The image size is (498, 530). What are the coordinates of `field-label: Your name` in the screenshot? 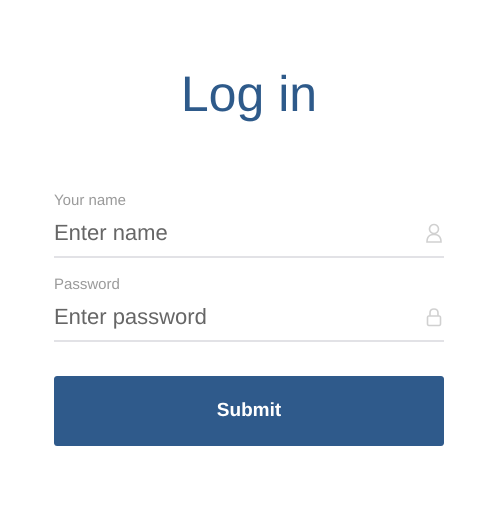 It's located at (90, 201).